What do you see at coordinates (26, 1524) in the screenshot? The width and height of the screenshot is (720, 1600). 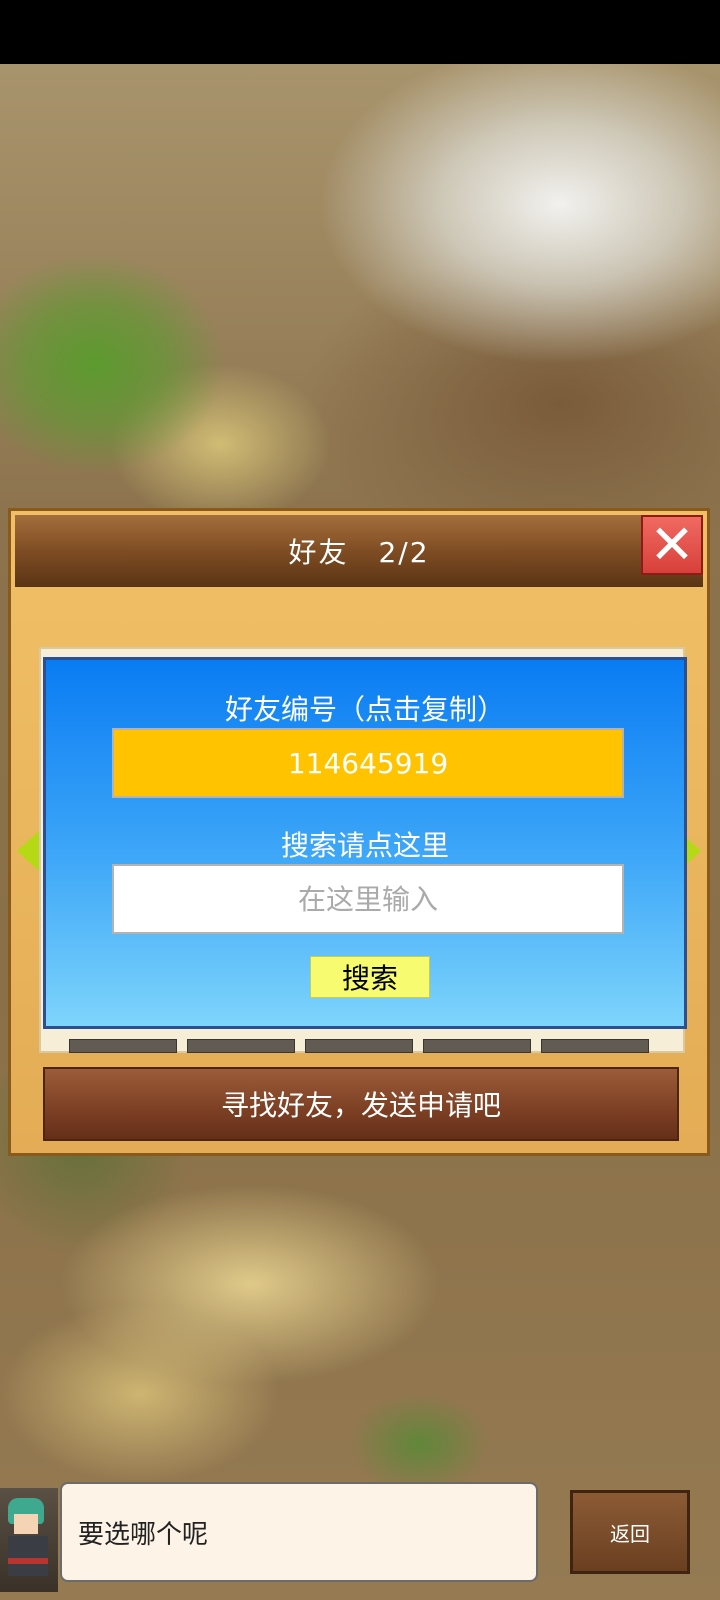 I see `avatar-face` at bounding box center [26, 1524].